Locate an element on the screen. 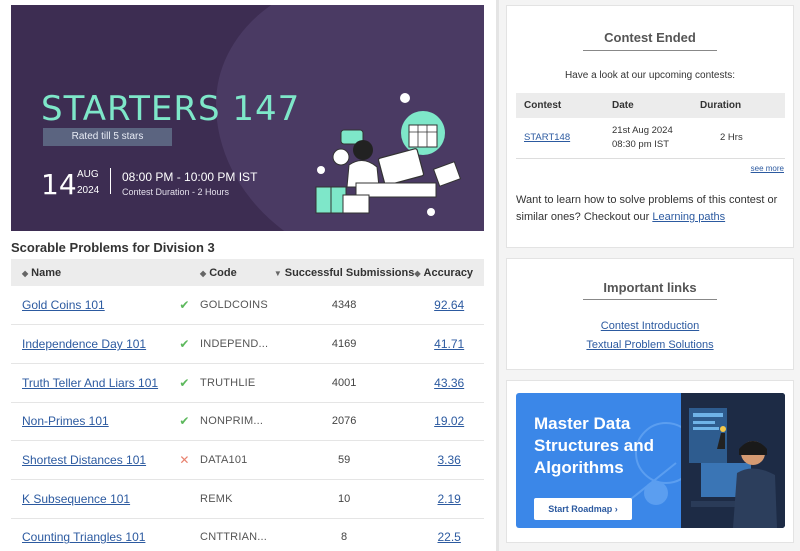  table-row: Non-Primes 101 ✔ NONPRIM... 2076 19.02 is located at coordinates (247, 421).